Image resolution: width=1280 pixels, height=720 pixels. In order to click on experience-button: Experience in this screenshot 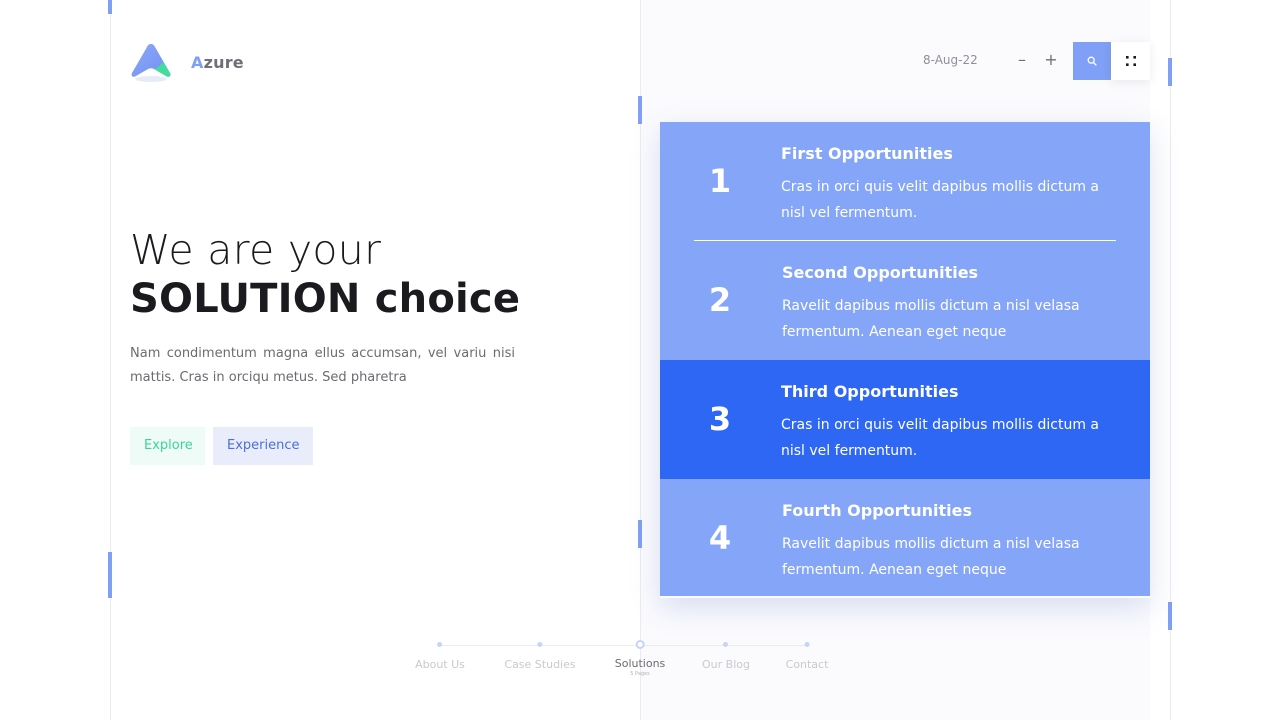, I will do `click(263, 446)`.